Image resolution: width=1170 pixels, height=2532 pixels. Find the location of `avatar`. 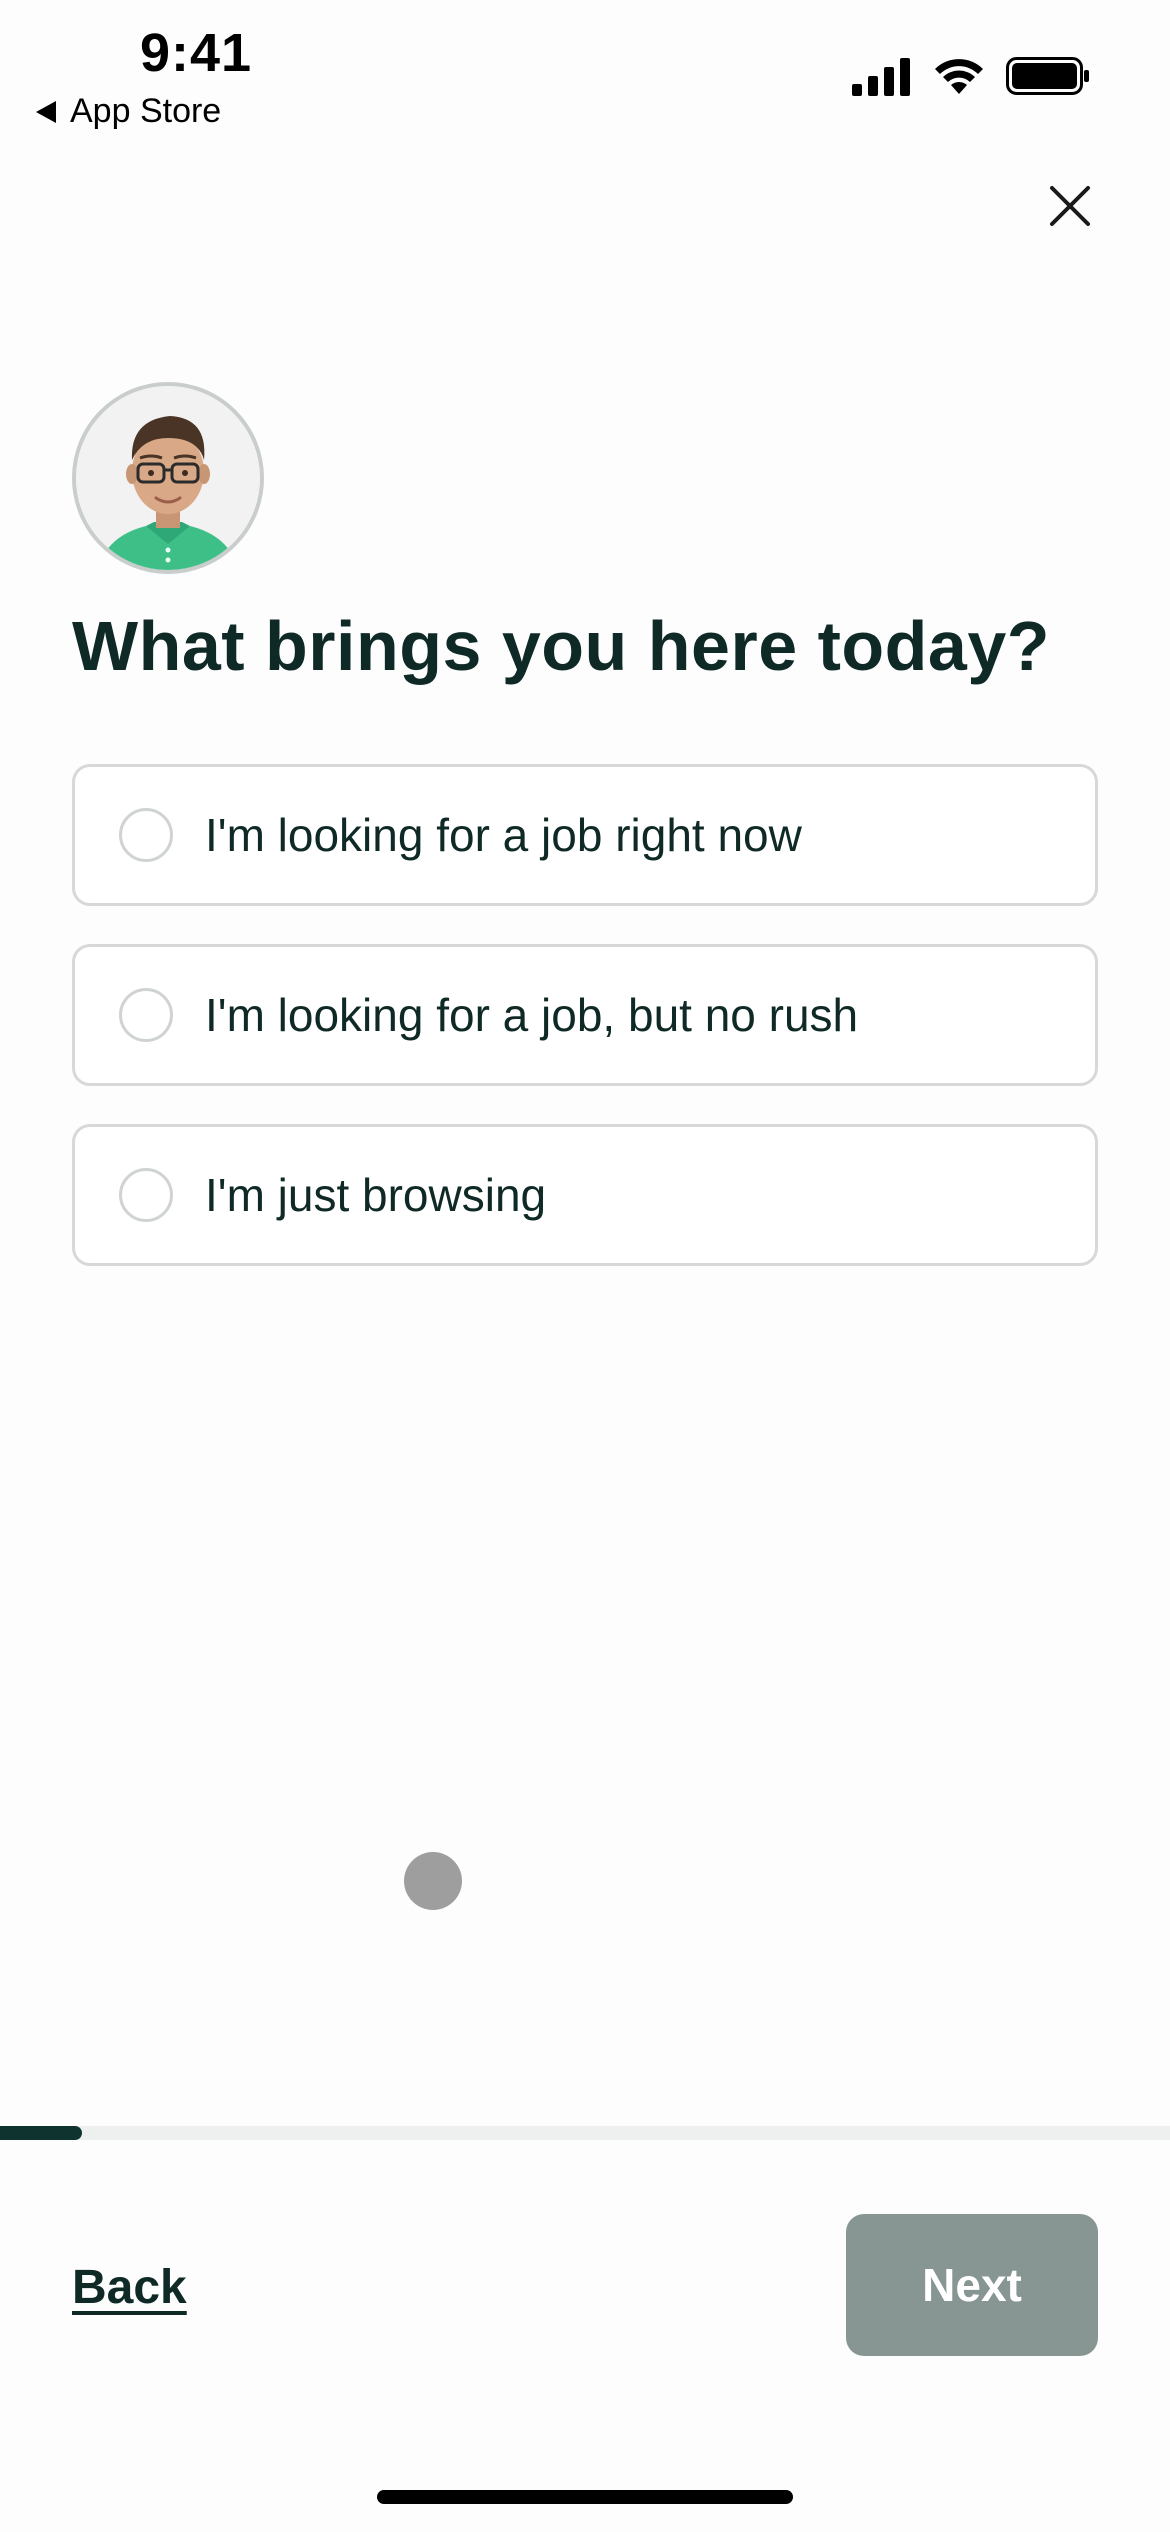

avatar is located at coordinates (168, 478).